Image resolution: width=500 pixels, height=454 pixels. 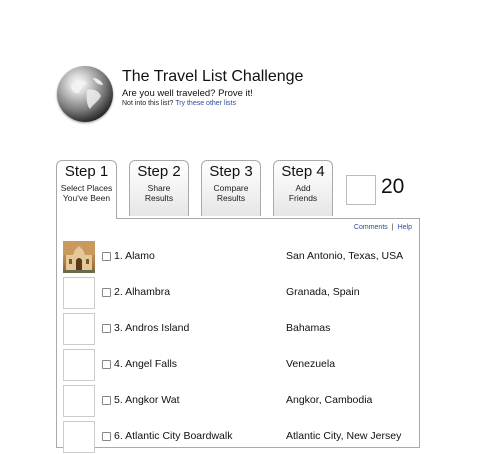 What do you see at coordinates (371, 227) in the screenshot?
I see `comments-link: Comments` at bounding box center [371, 227].